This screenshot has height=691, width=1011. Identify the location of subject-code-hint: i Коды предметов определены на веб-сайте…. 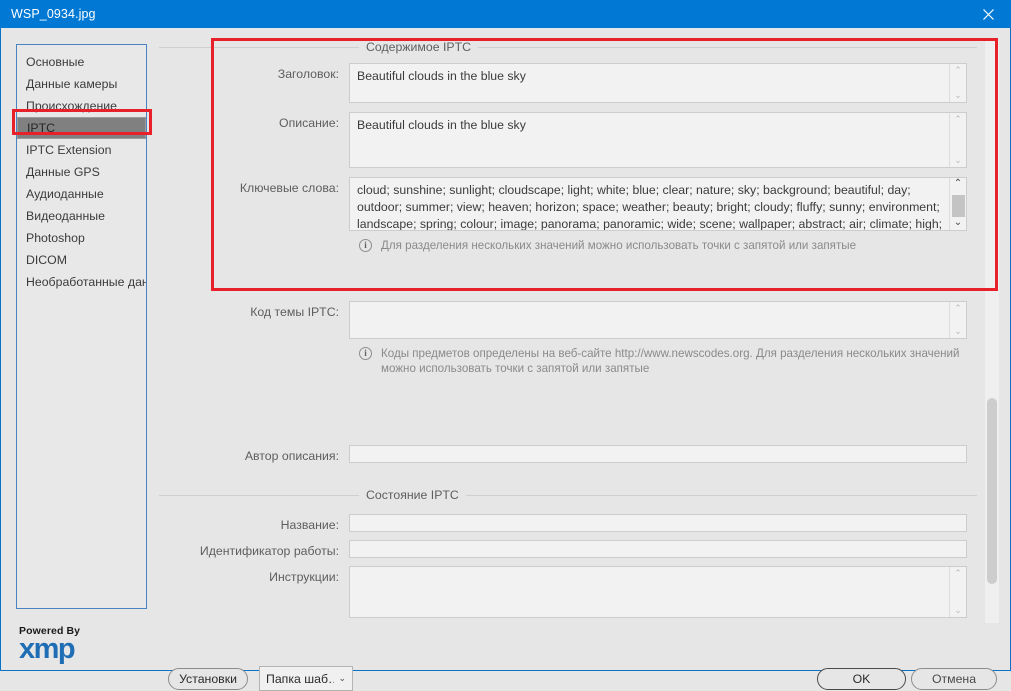
(664, 361).